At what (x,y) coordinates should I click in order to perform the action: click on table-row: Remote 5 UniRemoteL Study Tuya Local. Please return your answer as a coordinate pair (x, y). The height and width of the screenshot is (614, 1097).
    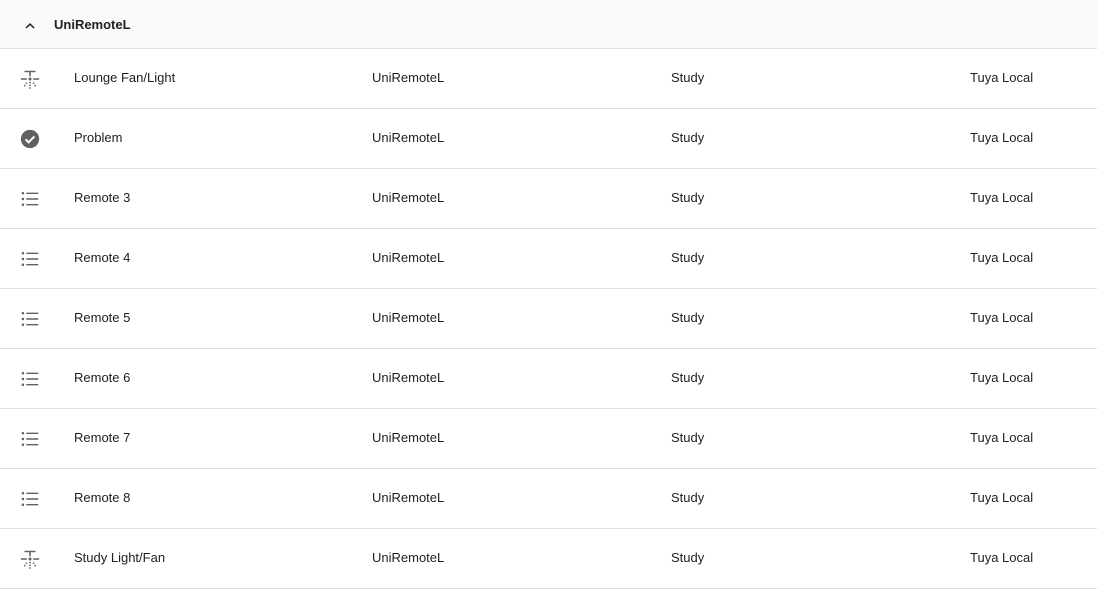
    Looking at the image, I should click on (548, 319).